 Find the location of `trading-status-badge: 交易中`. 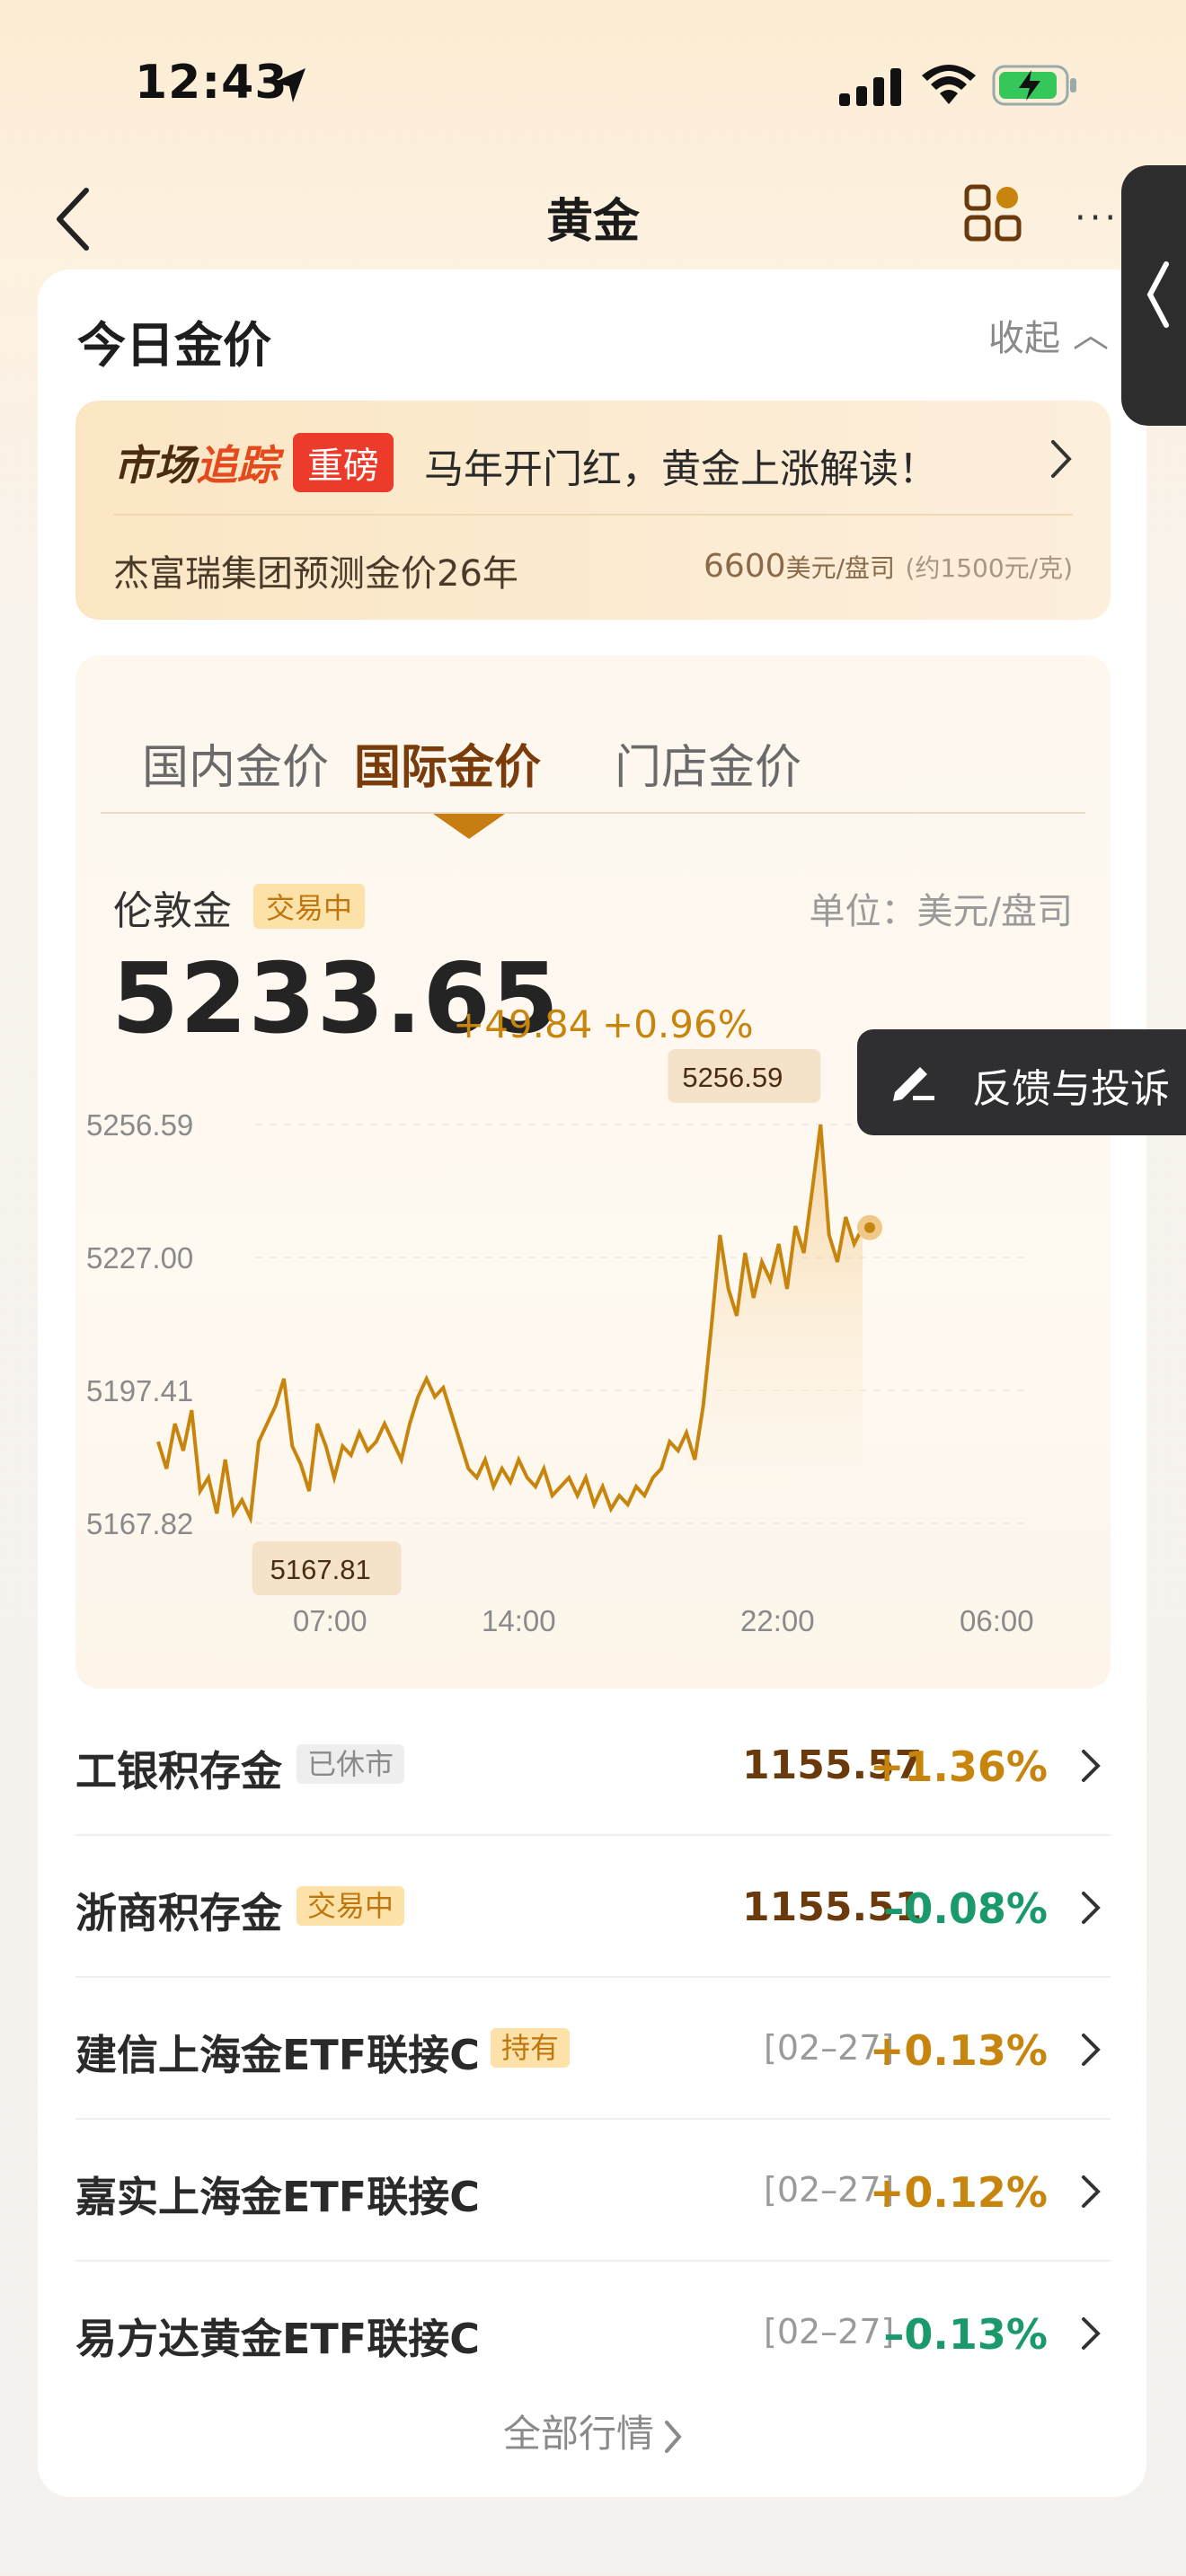

trading-status-badge: 交易中 is located at coordinates (309, 906).